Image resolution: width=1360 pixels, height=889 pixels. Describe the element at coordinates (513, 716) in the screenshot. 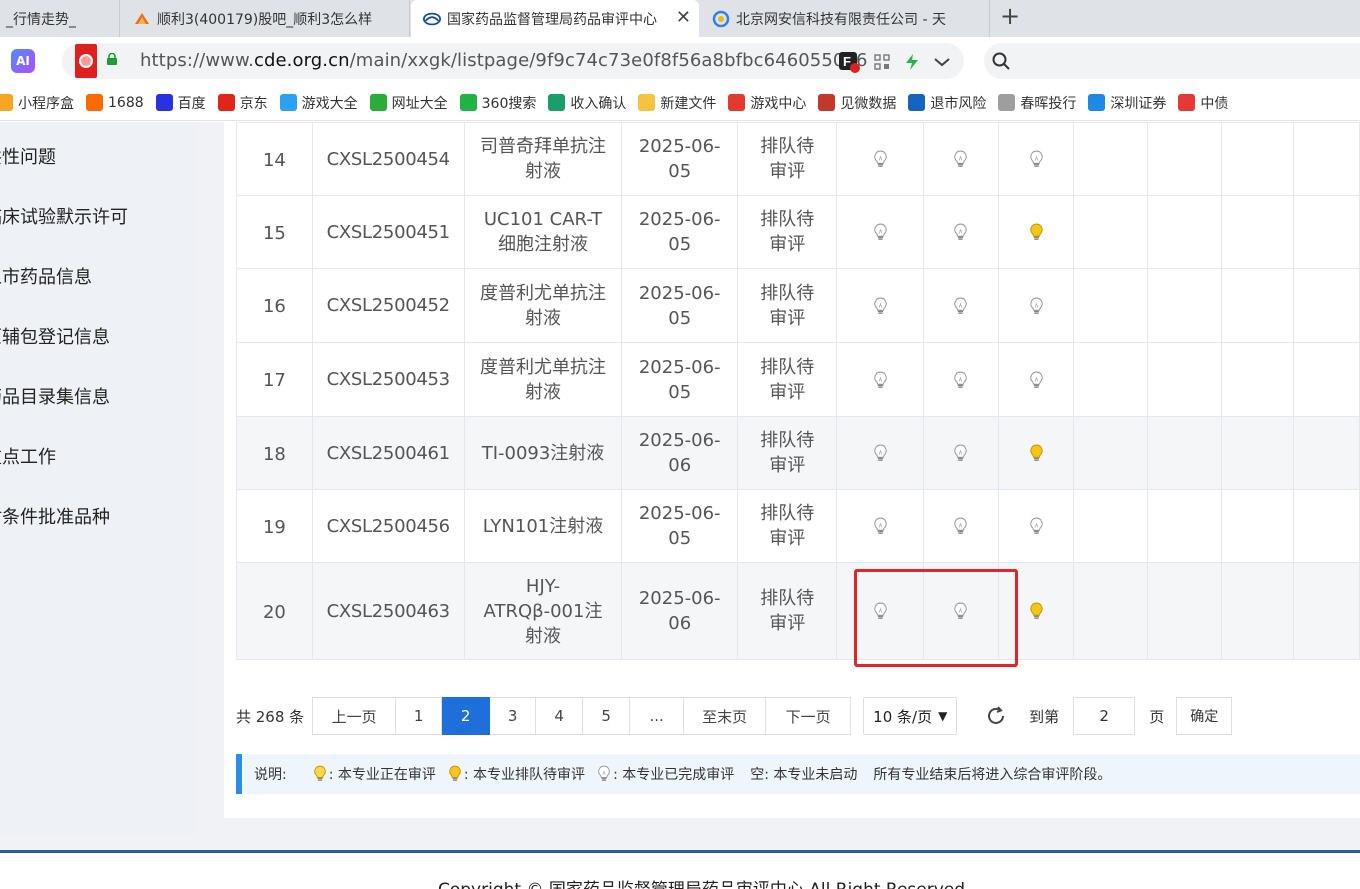

I see `page-button-3: 3` at that location.